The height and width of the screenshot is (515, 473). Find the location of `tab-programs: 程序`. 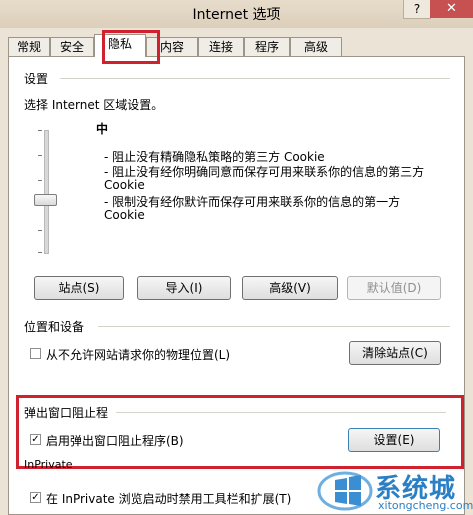

tab-programs: 程序 is located at coordinates (267, 46).